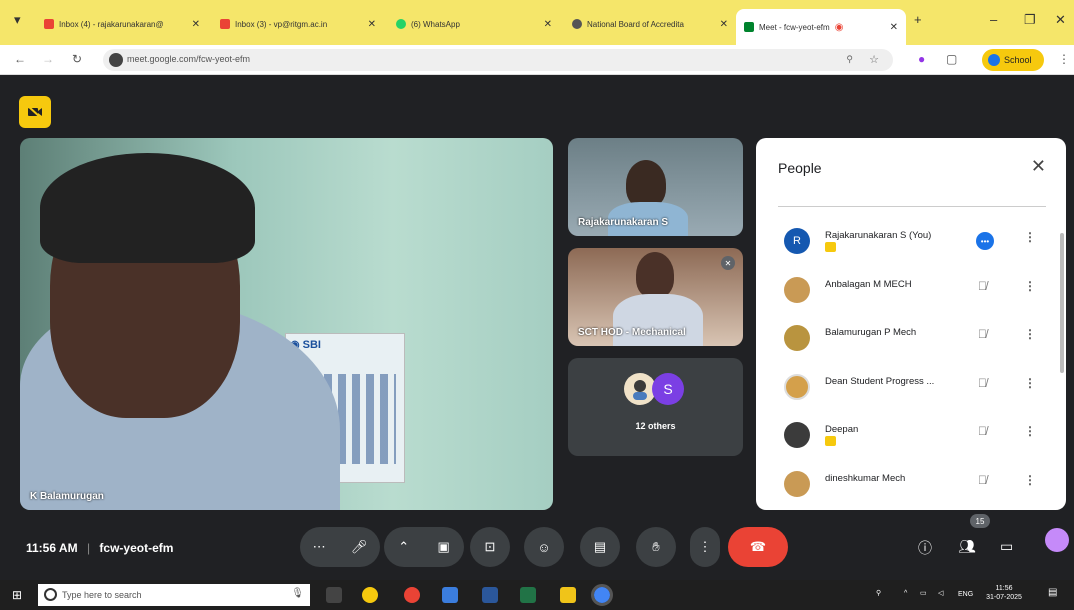 The height and width of the screenshot is (610, 1074). Describe the element at coordinates (925, 548) in the screenshot. I see `meeting-info-icon: ⓘ` at that location.